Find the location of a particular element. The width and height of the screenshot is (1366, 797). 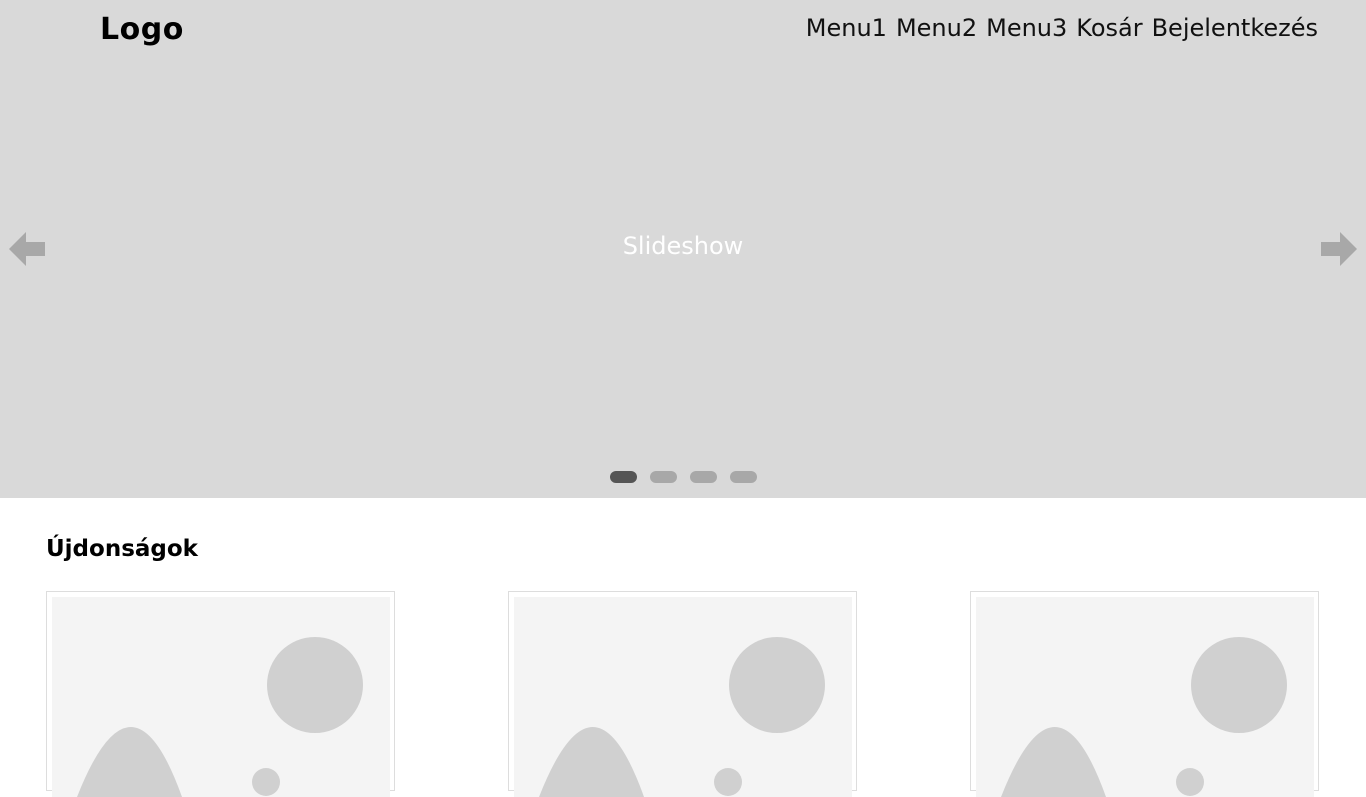

nav-item-login: Bejelentkezés is located at coordinates (1235, 28).